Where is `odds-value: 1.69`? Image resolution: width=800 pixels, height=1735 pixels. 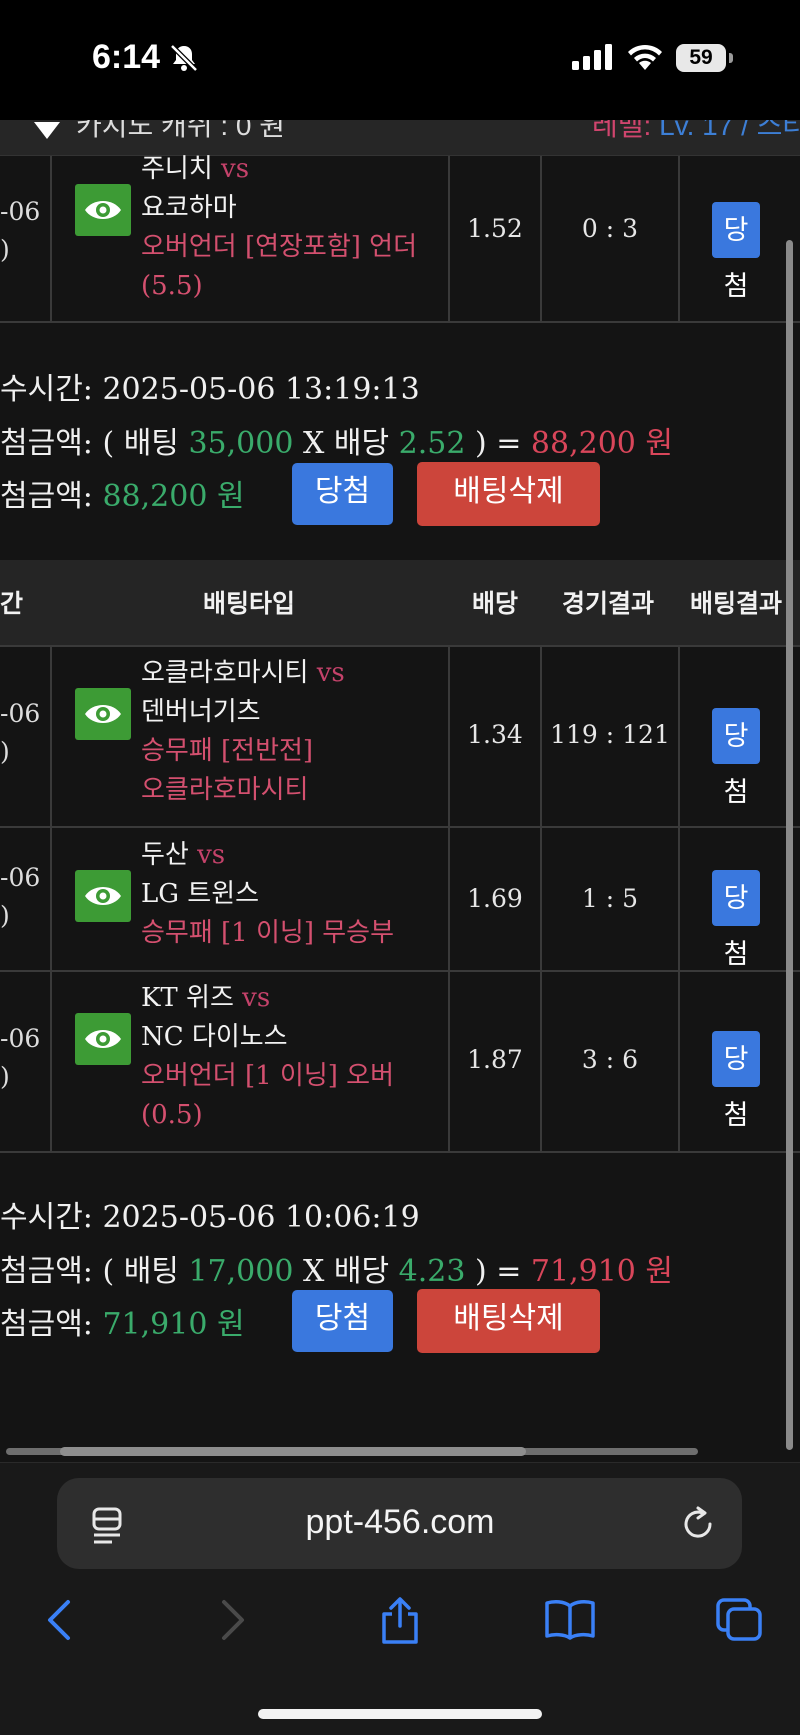 odds-value: 1.69 is located at coordinates (495, 898).